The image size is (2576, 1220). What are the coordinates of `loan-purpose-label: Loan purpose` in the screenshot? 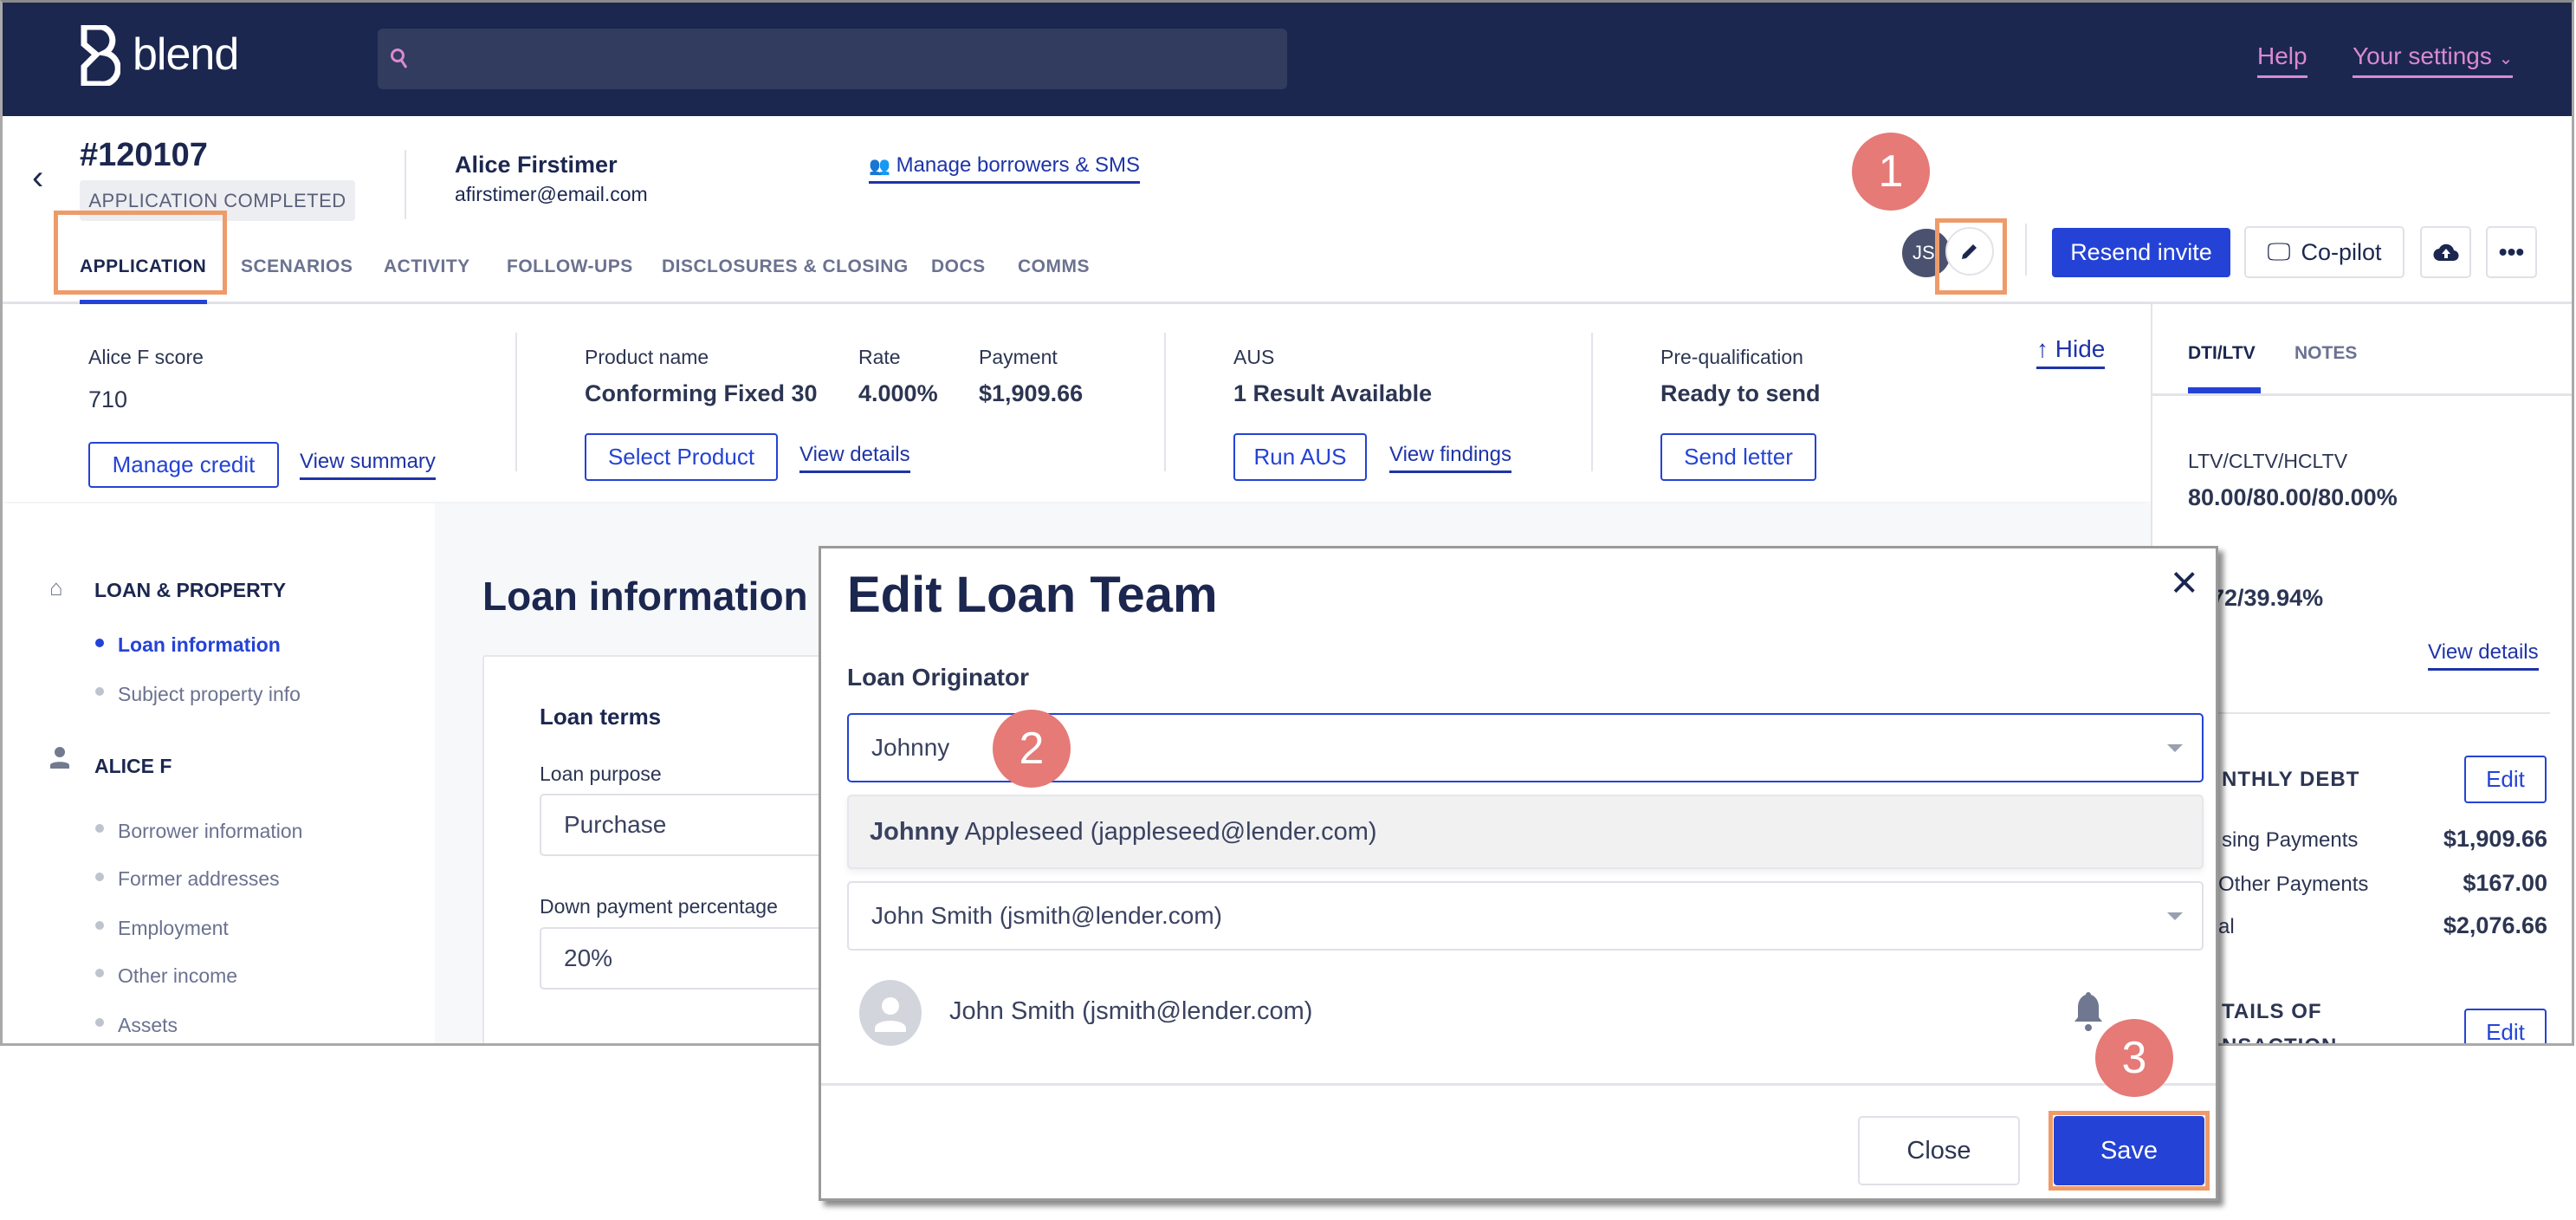 It's located at (601, 773).